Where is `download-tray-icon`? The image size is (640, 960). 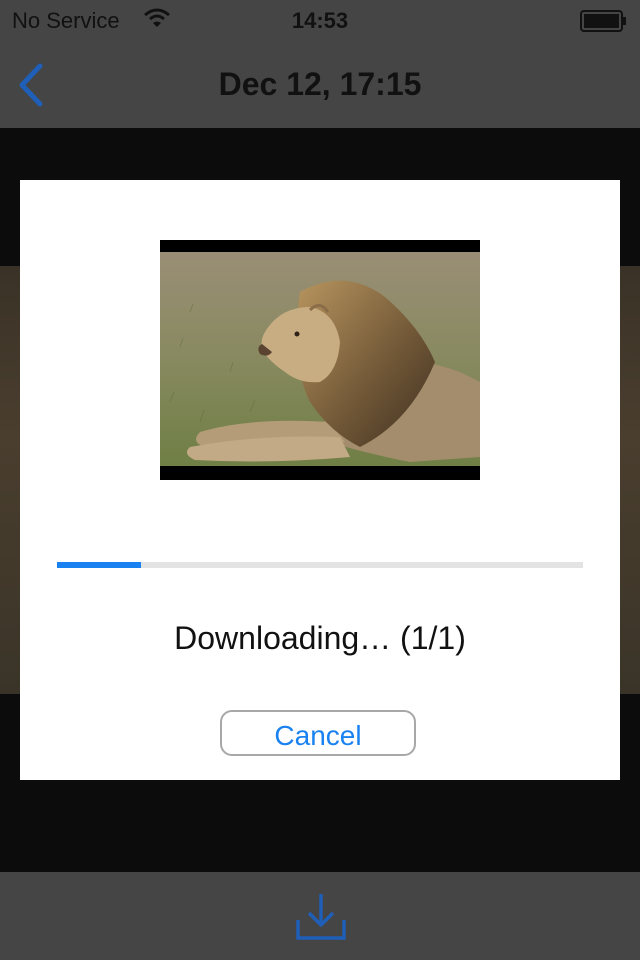 download-tray-icon is located at coordinates (321, 917).